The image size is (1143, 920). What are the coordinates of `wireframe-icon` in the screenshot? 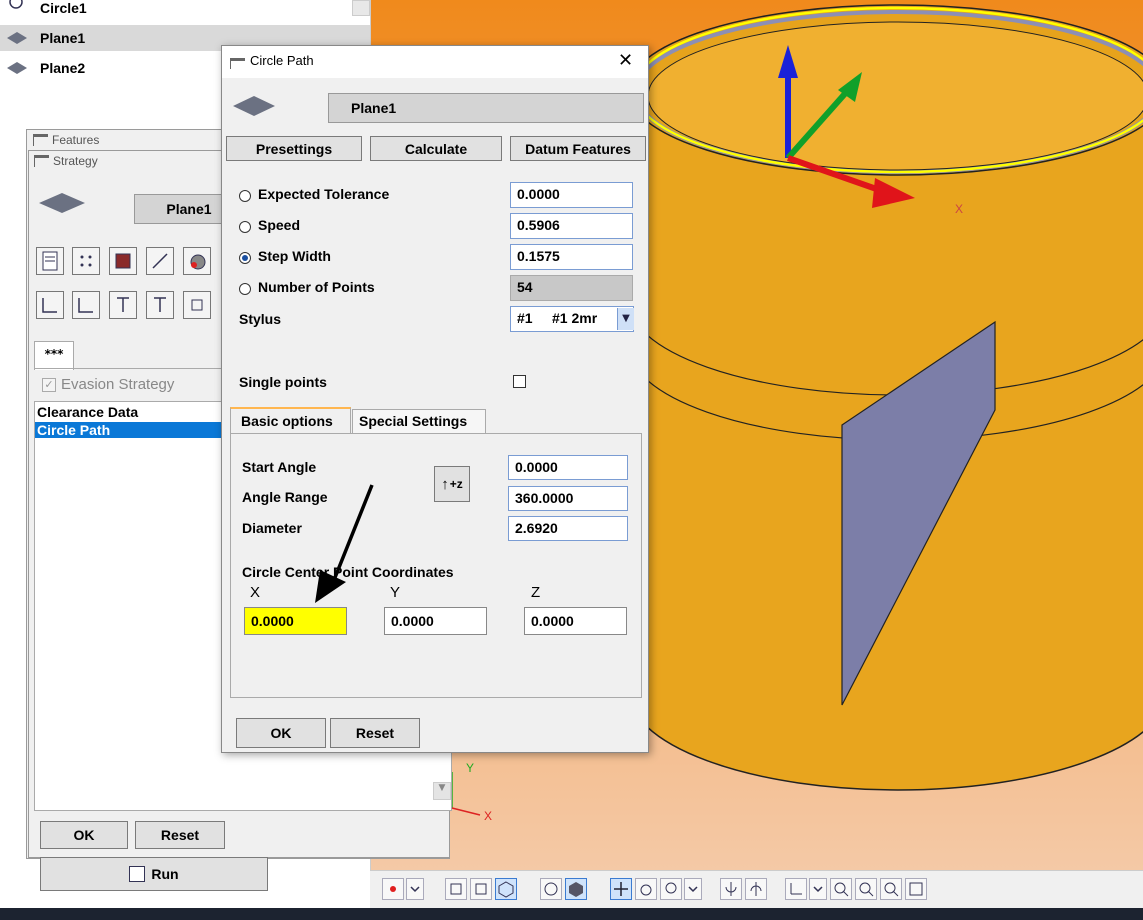 It's located at (551, 889).